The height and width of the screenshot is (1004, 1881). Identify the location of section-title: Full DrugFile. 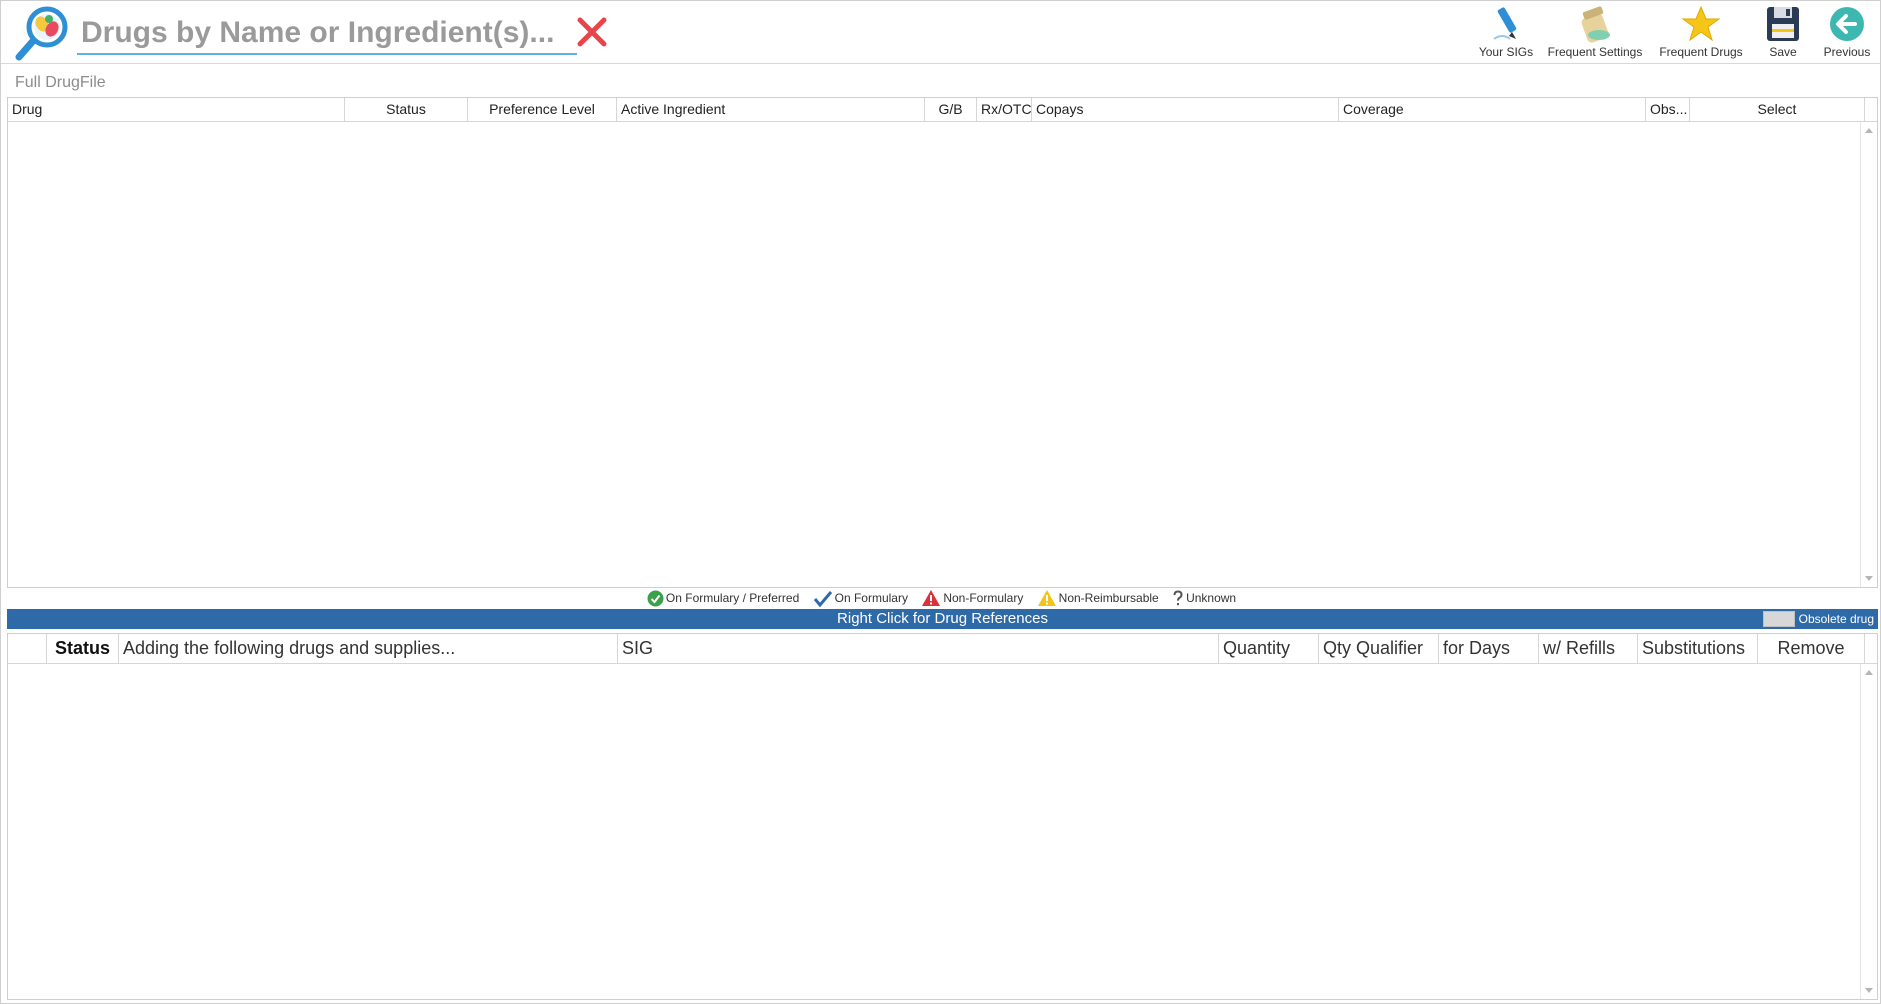
(60, 82).